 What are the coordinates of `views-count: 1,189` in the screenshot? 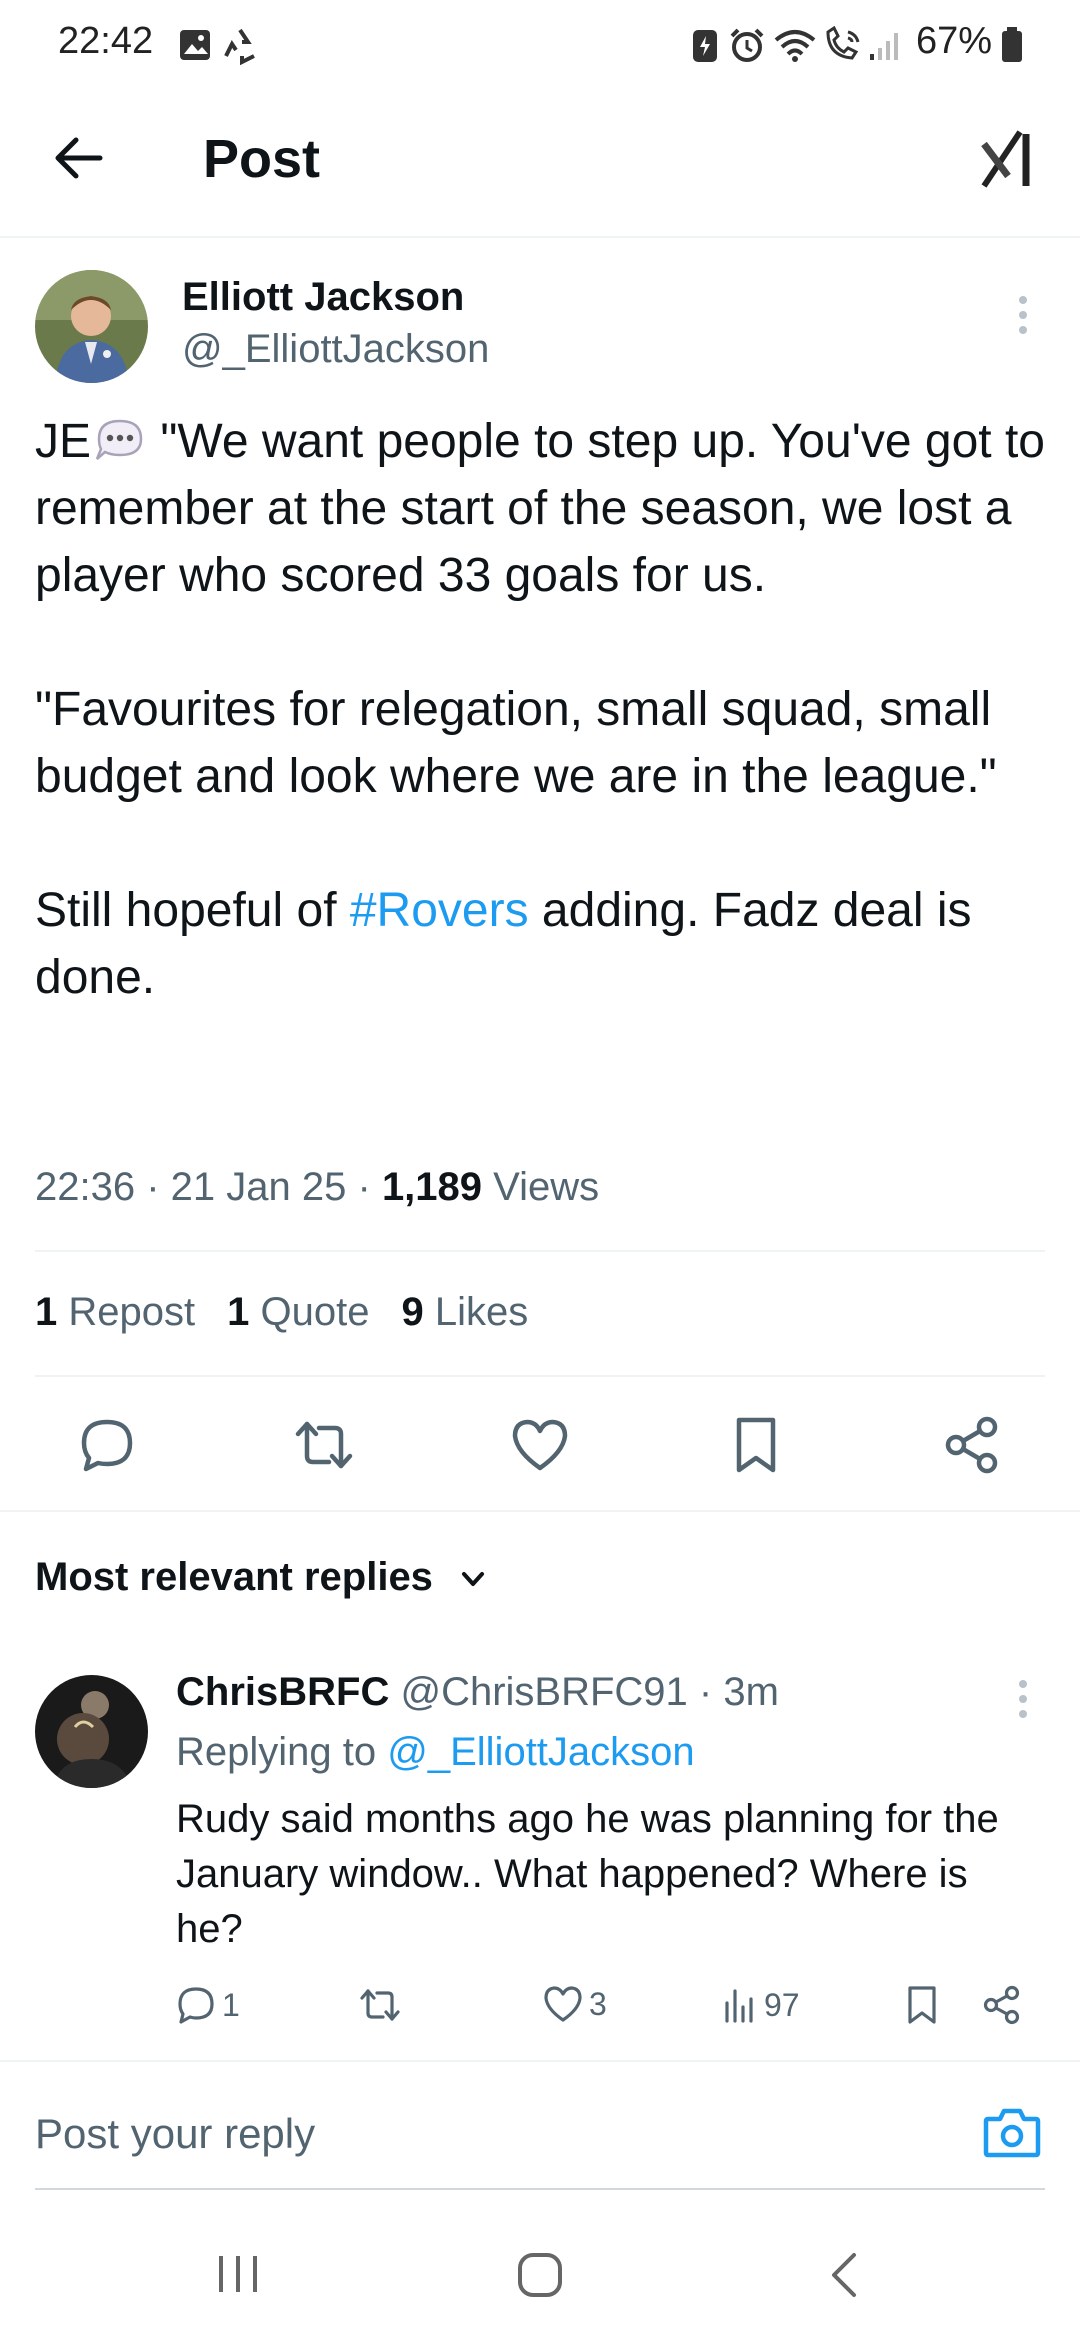 It's located at (432, 1187).